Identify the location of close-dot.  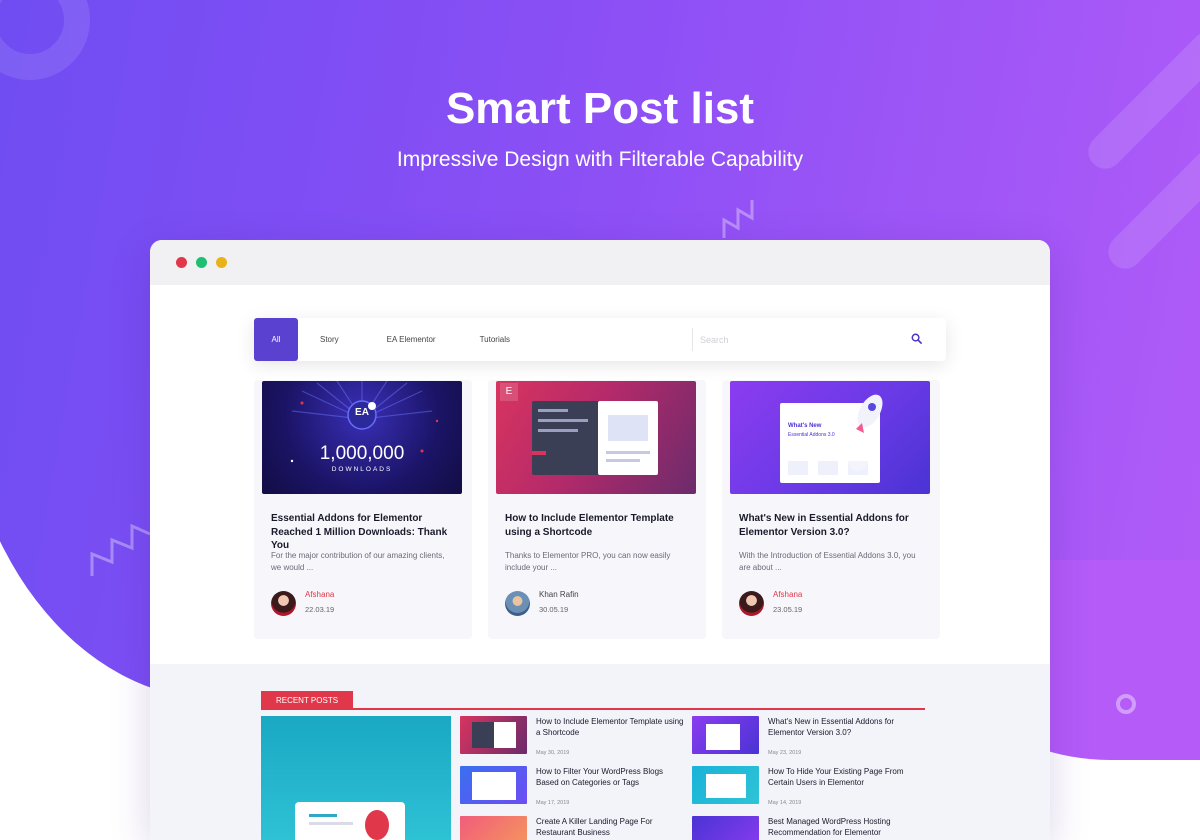
(181, 262).